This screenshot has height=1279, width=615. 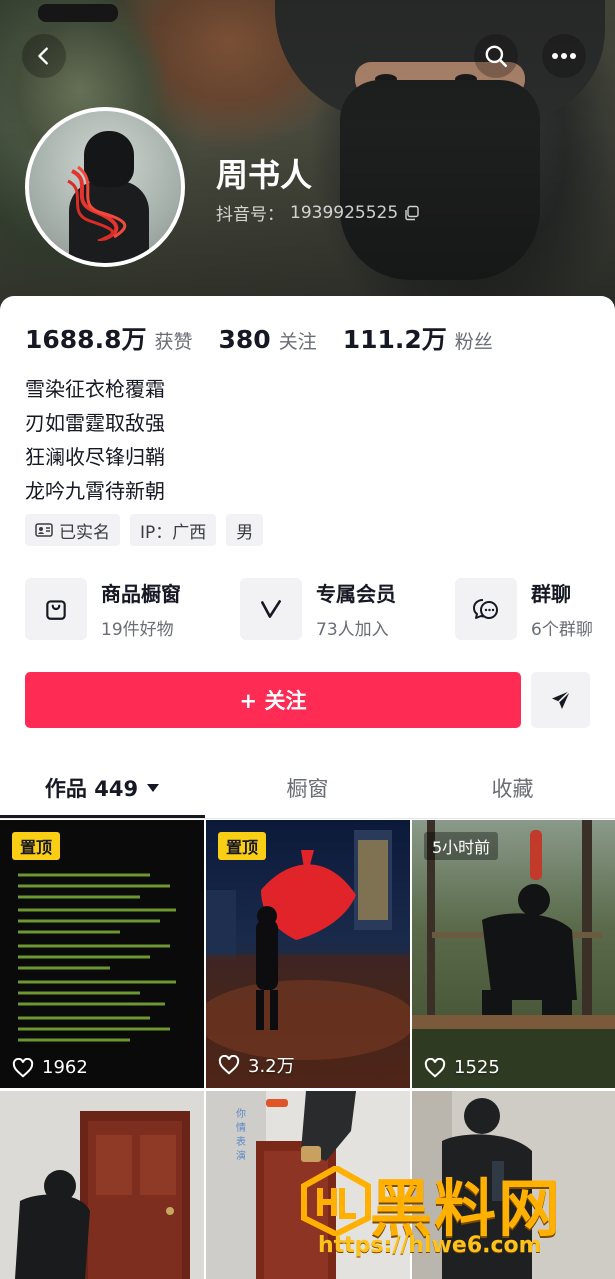 I want to click on forest-scene, so click(x=513, y=954).